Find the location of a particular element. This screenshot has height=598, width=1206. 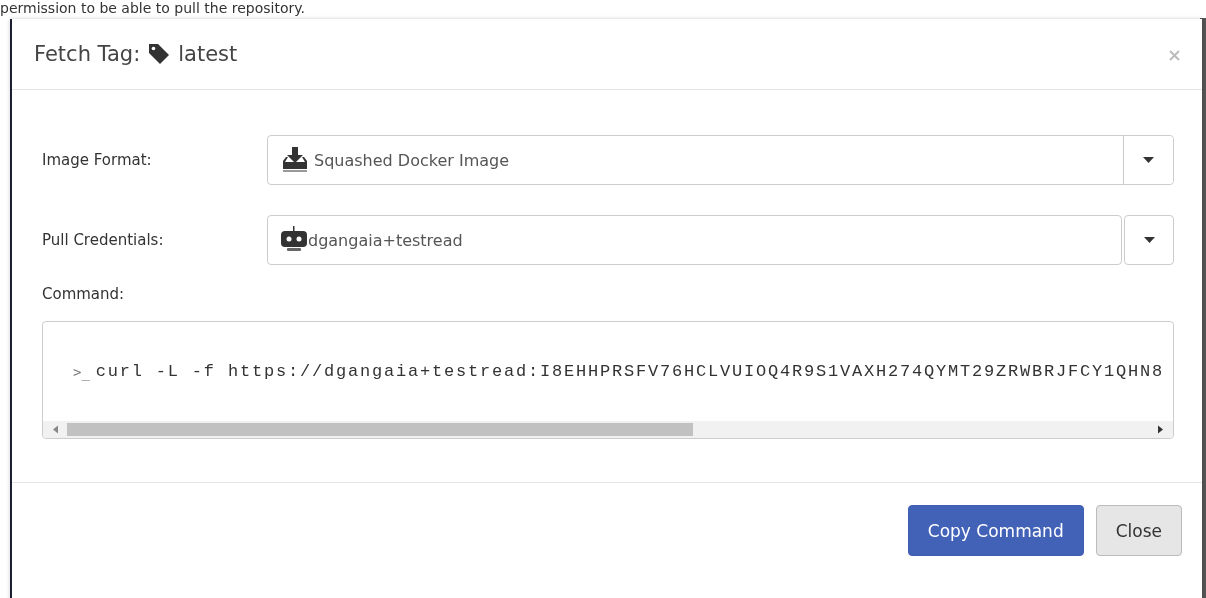

credentials-field: dgangaia+testread is located at coordinates (694, 240).